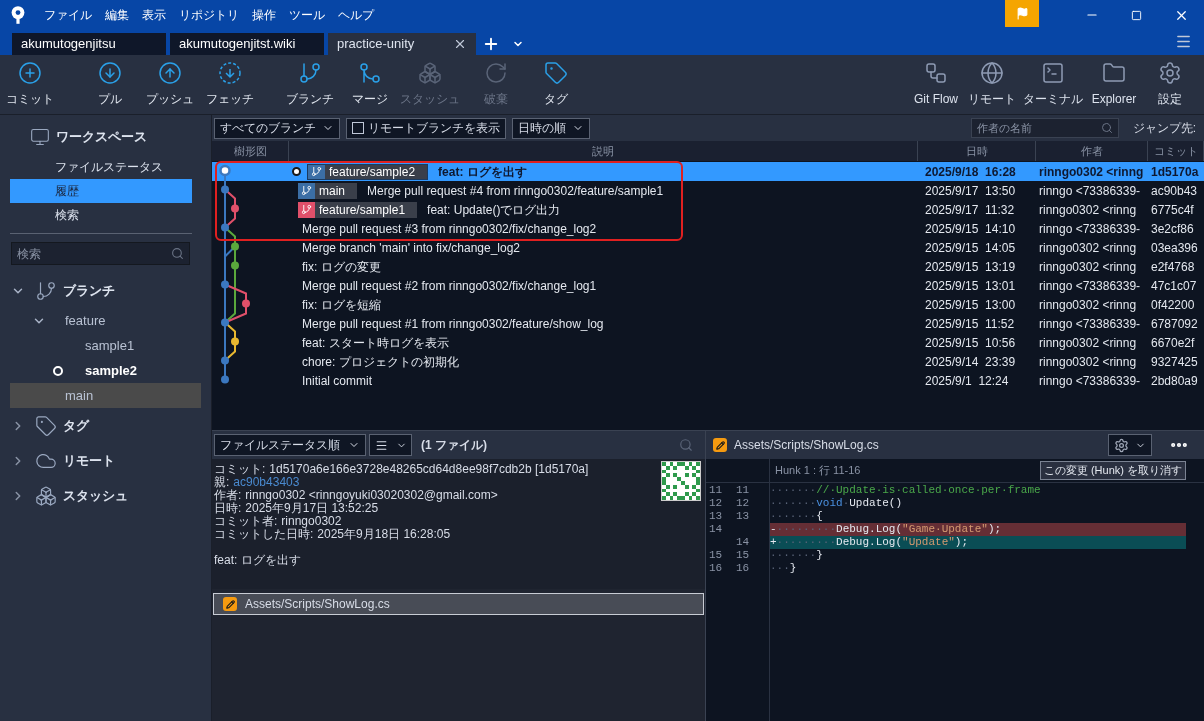  I want to click on menu-icon, so click(1183, 41).